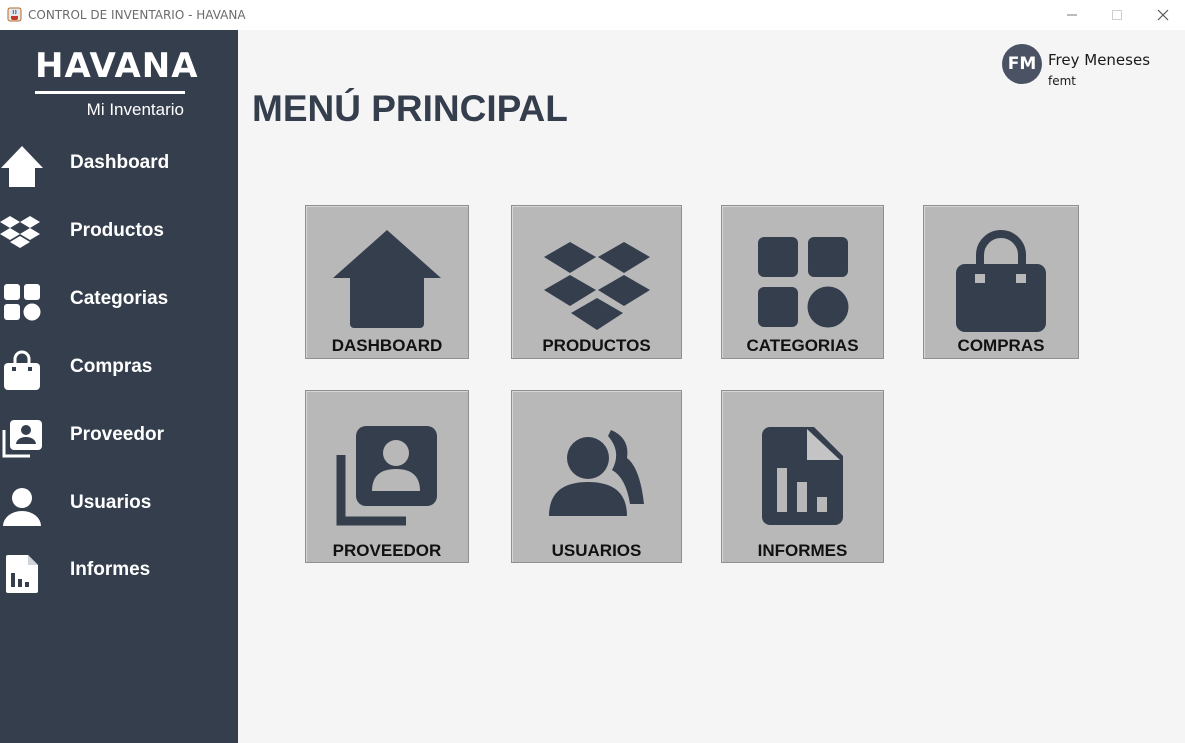  What do you see at coordinates (22, 507) in the screenshot?
I see `user-icon` at bounding box center [22, 507].